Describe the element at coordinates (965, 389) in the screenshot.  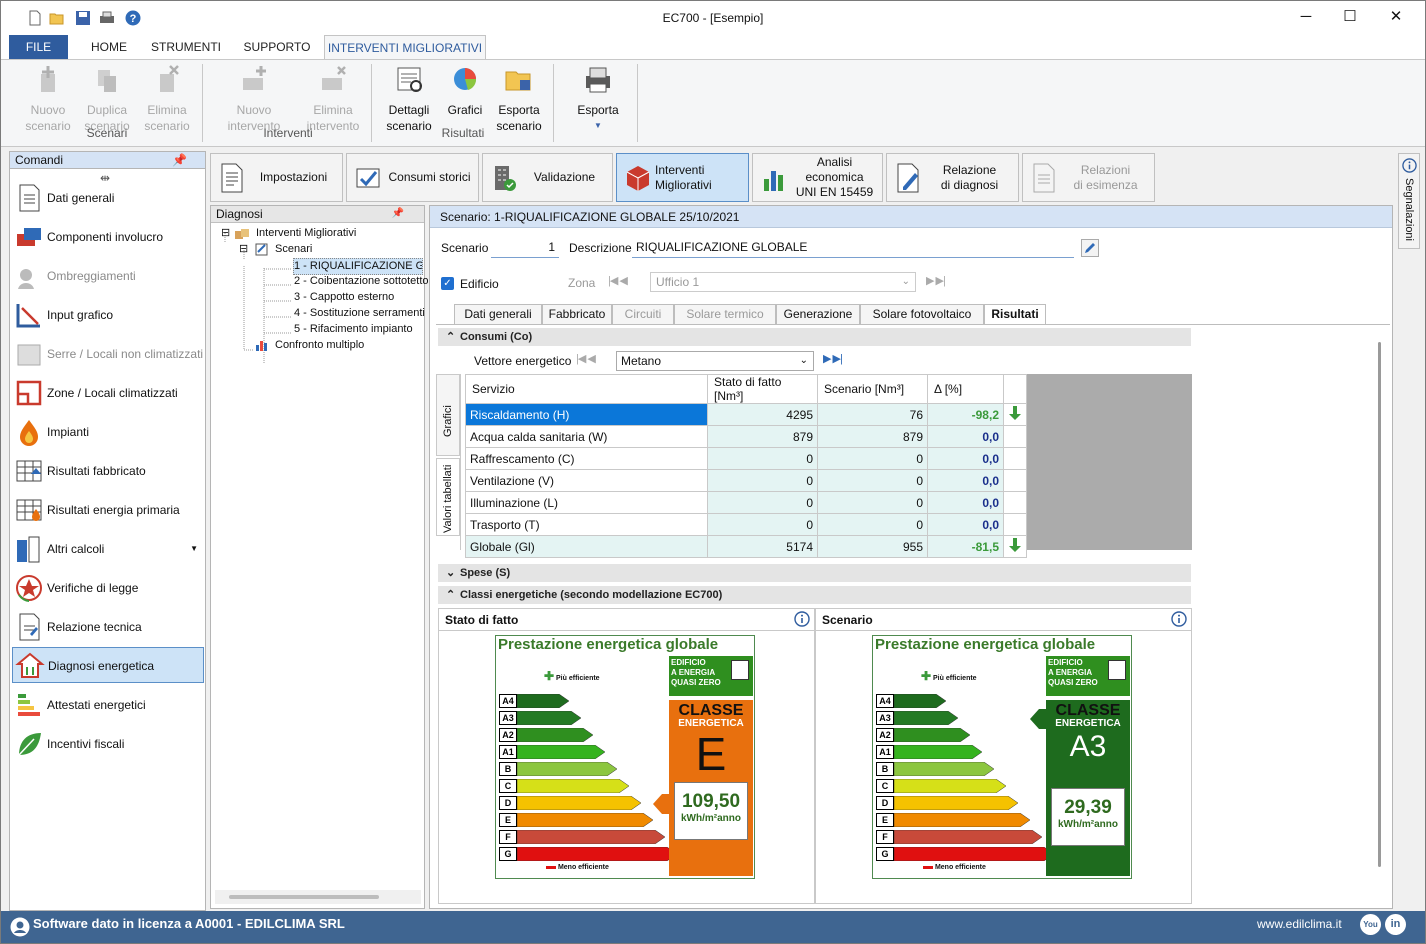
I see `col-delta: Δ [%]` at that location.